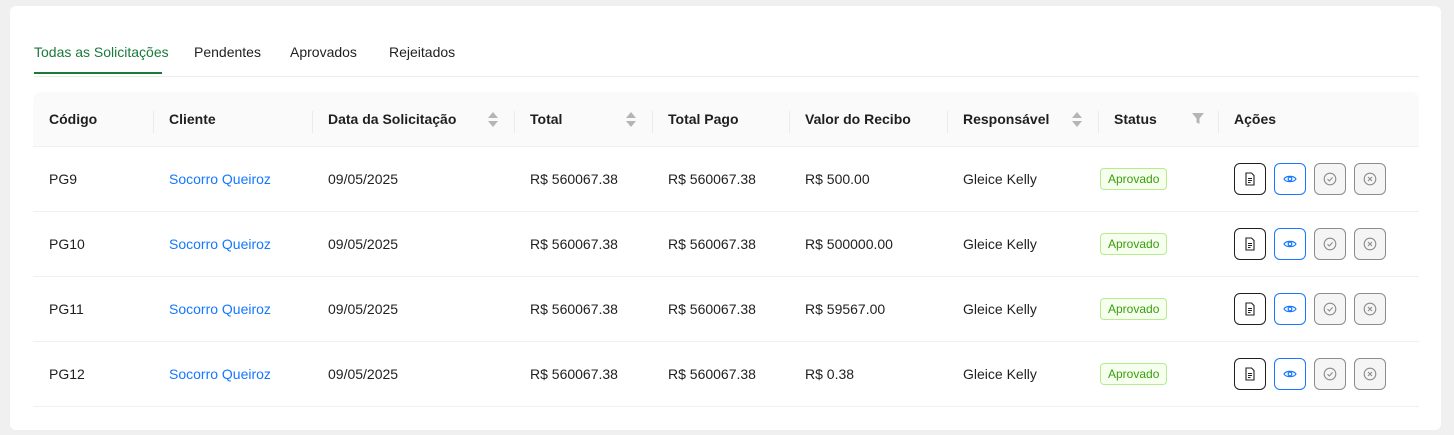 The width and height of the screenshot is (1454, 435). I want to click on col-header-responsavel: Responsável, so click(1022, 119).